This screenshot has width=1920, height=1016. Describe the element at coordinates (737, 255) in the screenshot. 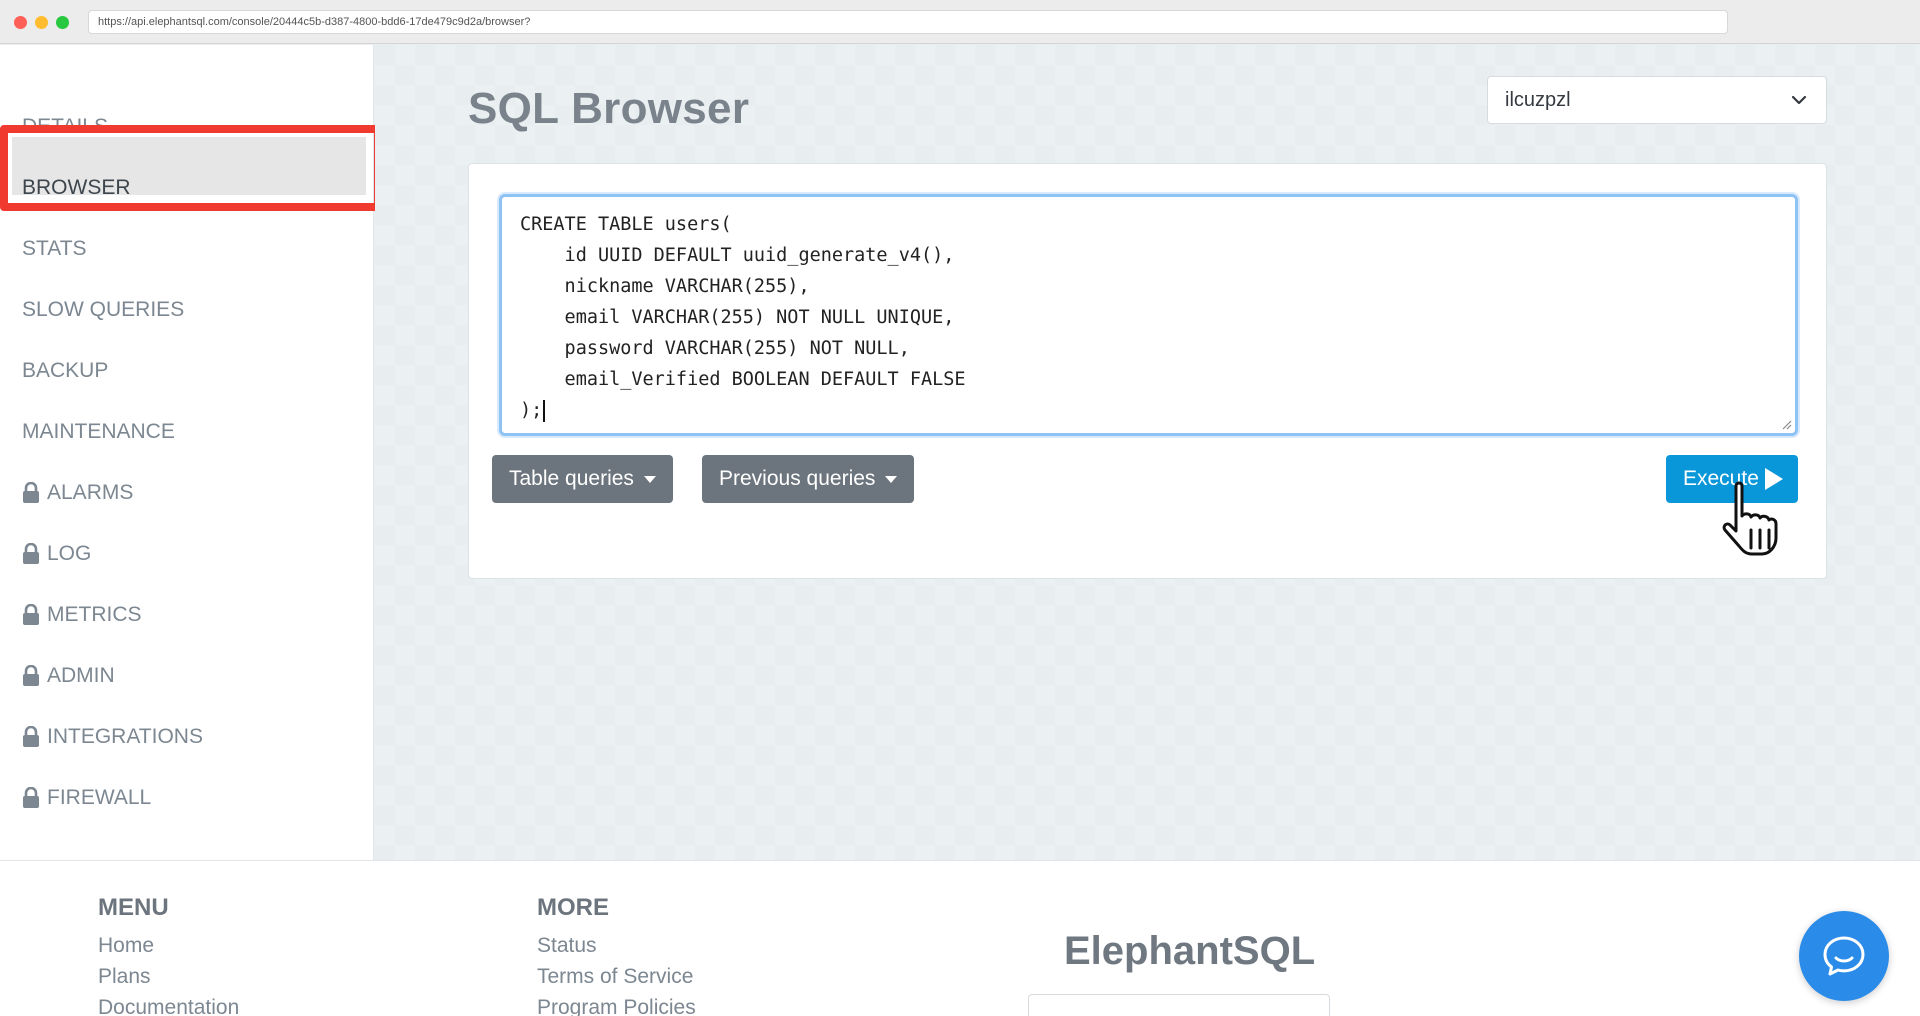

I see `code-line: id UUID DEFAULT uuid_generate_v4(),` at that location.